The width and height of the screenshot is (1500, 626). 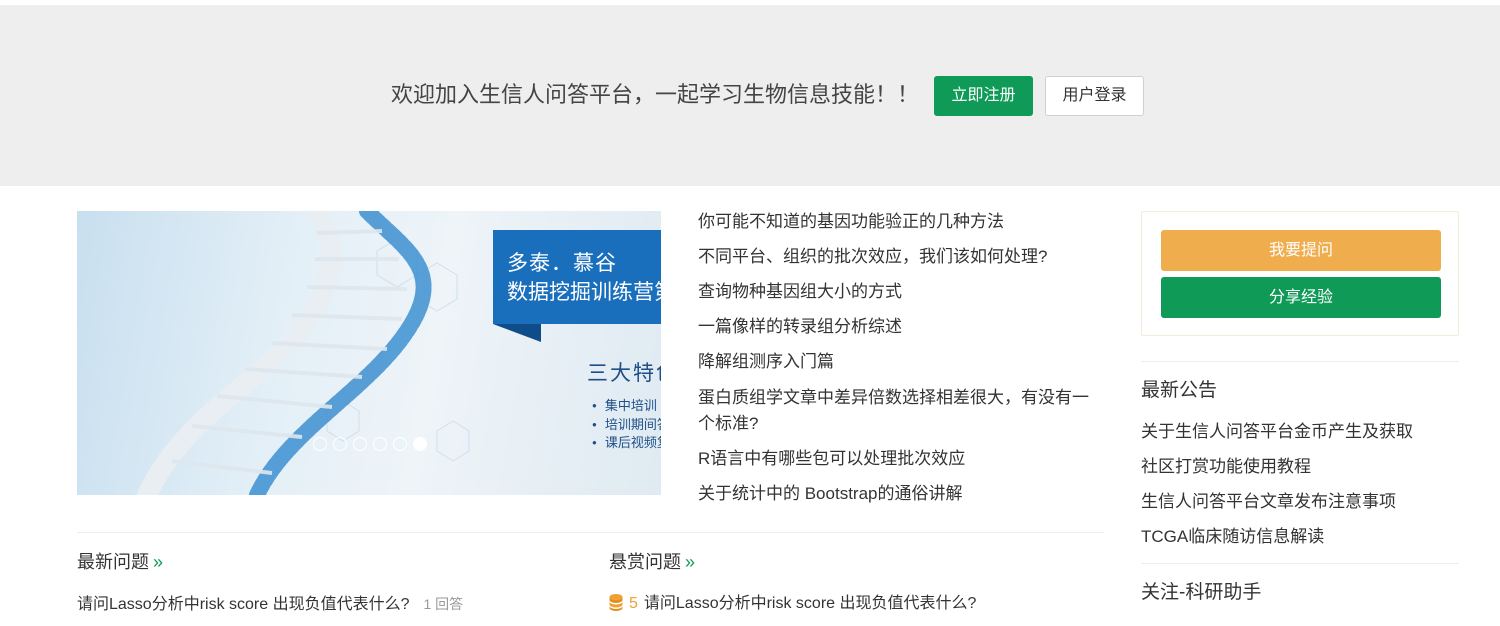 I want to click on banner-feature-title: 三大特色, so click(x=624, y=373).